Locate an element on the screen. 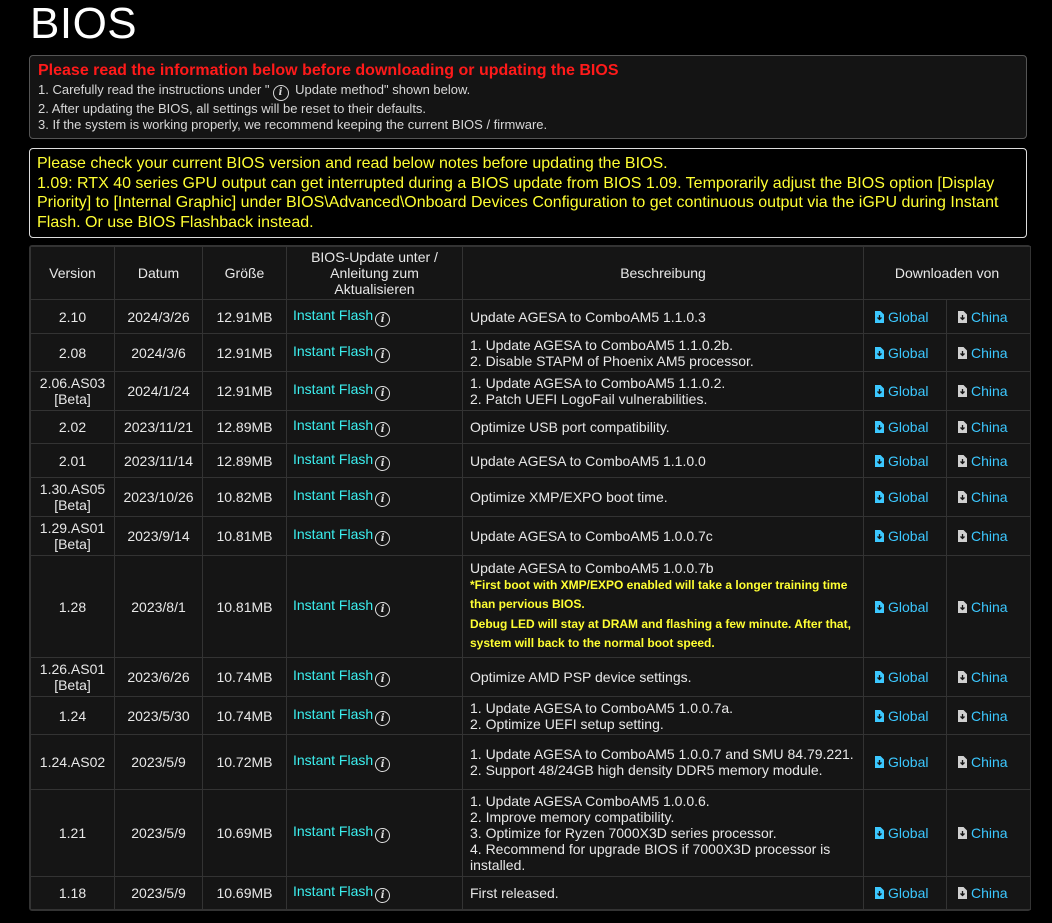 This screenshot has width=1052, height=923. description-cell: Optimize XMP/EXPO boot time. is located at coordinates (663, 497).